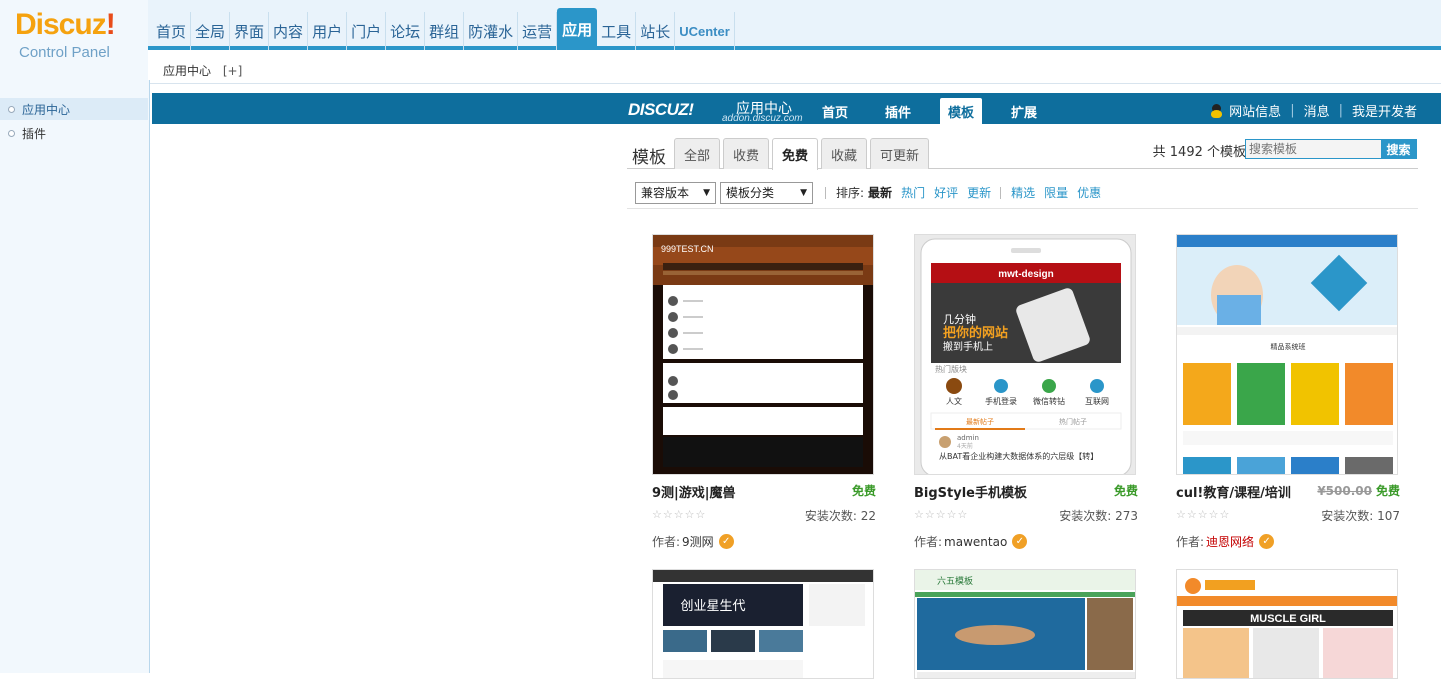 The width and height of the screenshot is (1441, 679). Describe the element at coordinates (968, 346) in the screenshot. I see `svg-text: 搬到手机上` at that location.